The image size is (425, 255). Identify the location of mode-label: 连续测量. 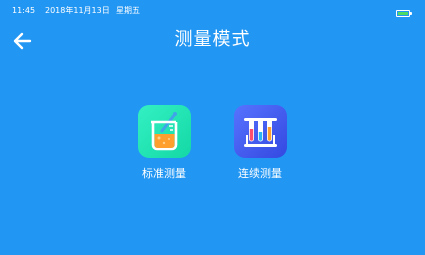
(260, 173).